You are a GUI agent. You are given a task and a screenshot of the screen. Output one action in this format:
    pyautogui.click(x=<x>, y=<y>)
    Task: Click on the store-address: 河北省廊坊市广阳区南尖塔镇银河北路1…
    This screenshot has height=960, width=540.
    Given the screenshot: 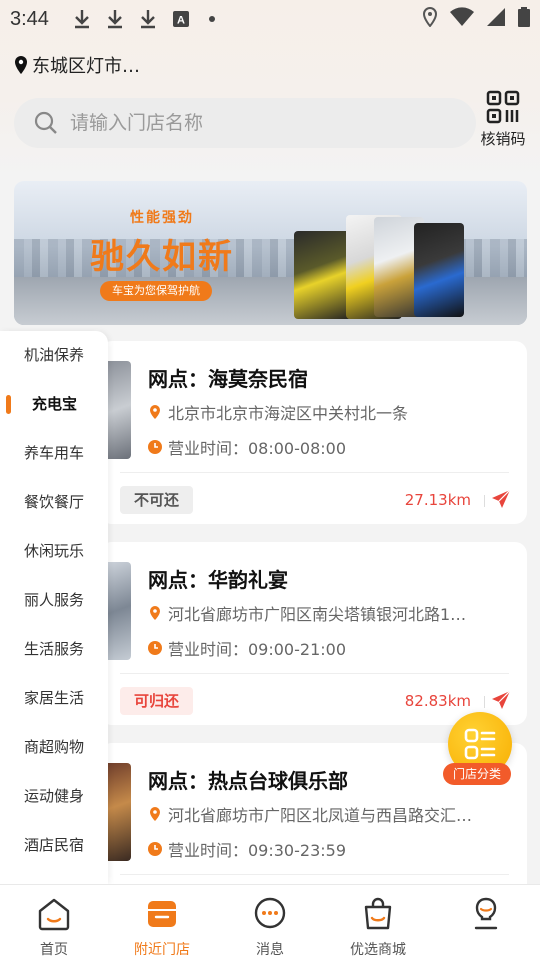 What is the action you would take?
    pyautogui.click(x=328, y=613)
    